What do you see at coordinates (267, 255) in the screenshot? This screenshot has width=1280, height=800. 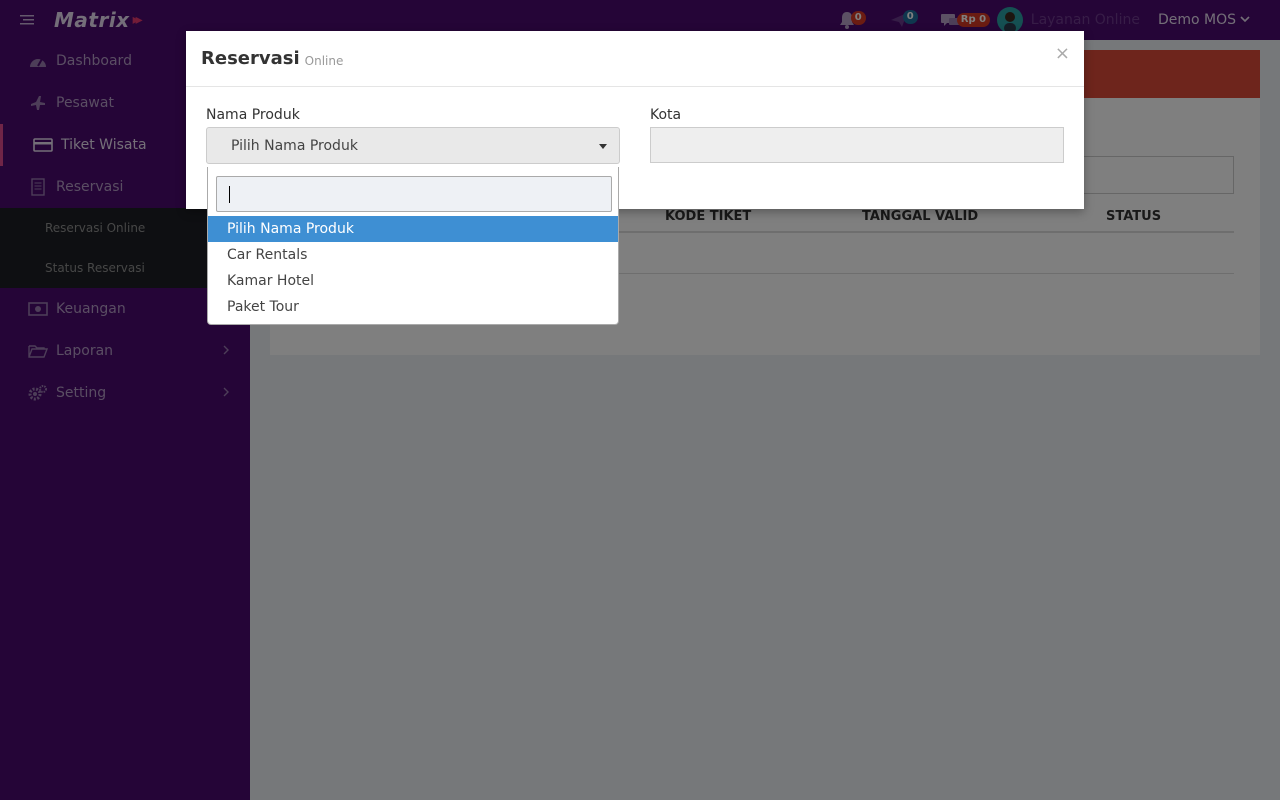 I see `dropdown-option-label: Car Rentals` at bounding box center [267, 255].